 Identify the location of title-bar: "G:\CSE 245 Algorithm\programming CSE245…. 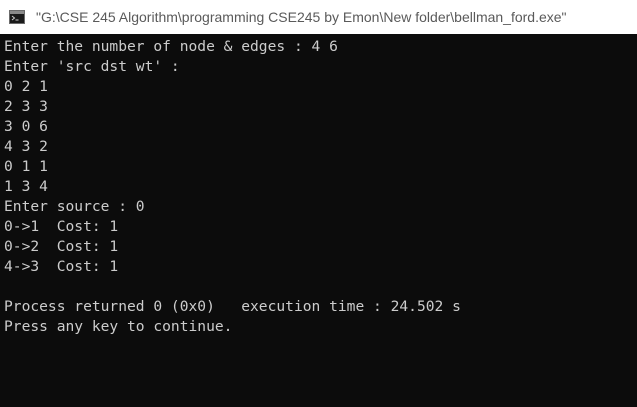
(318, 17).